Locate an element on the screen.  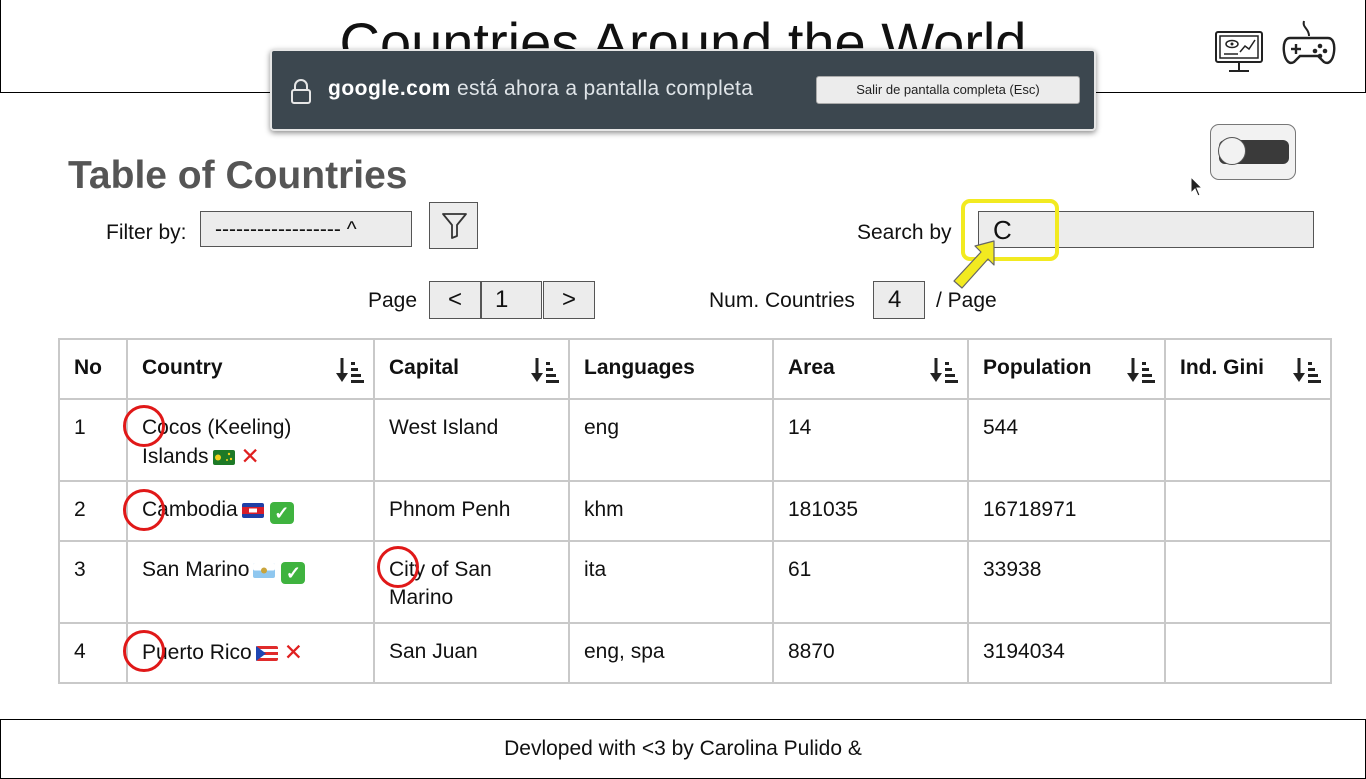
filter-label: Filter by: is located at coordinates (146, 232).